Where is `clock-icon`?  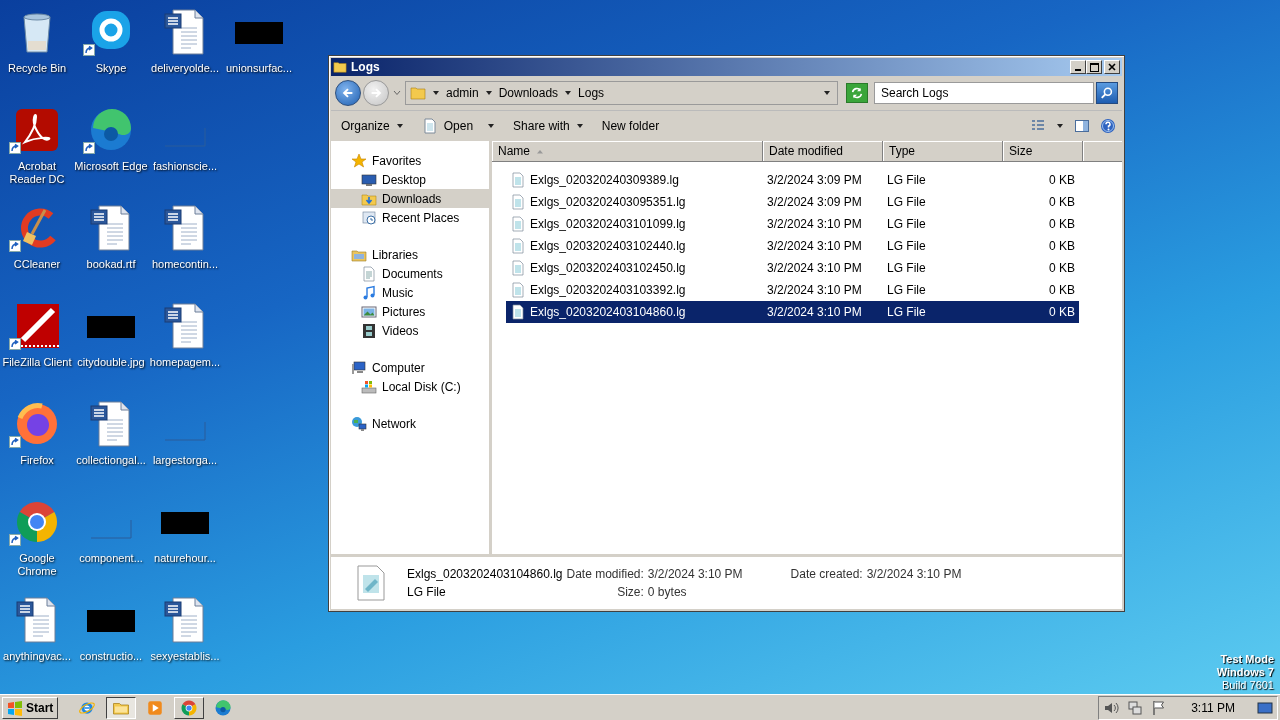
clock-icon is located at coordinates (369, 217).